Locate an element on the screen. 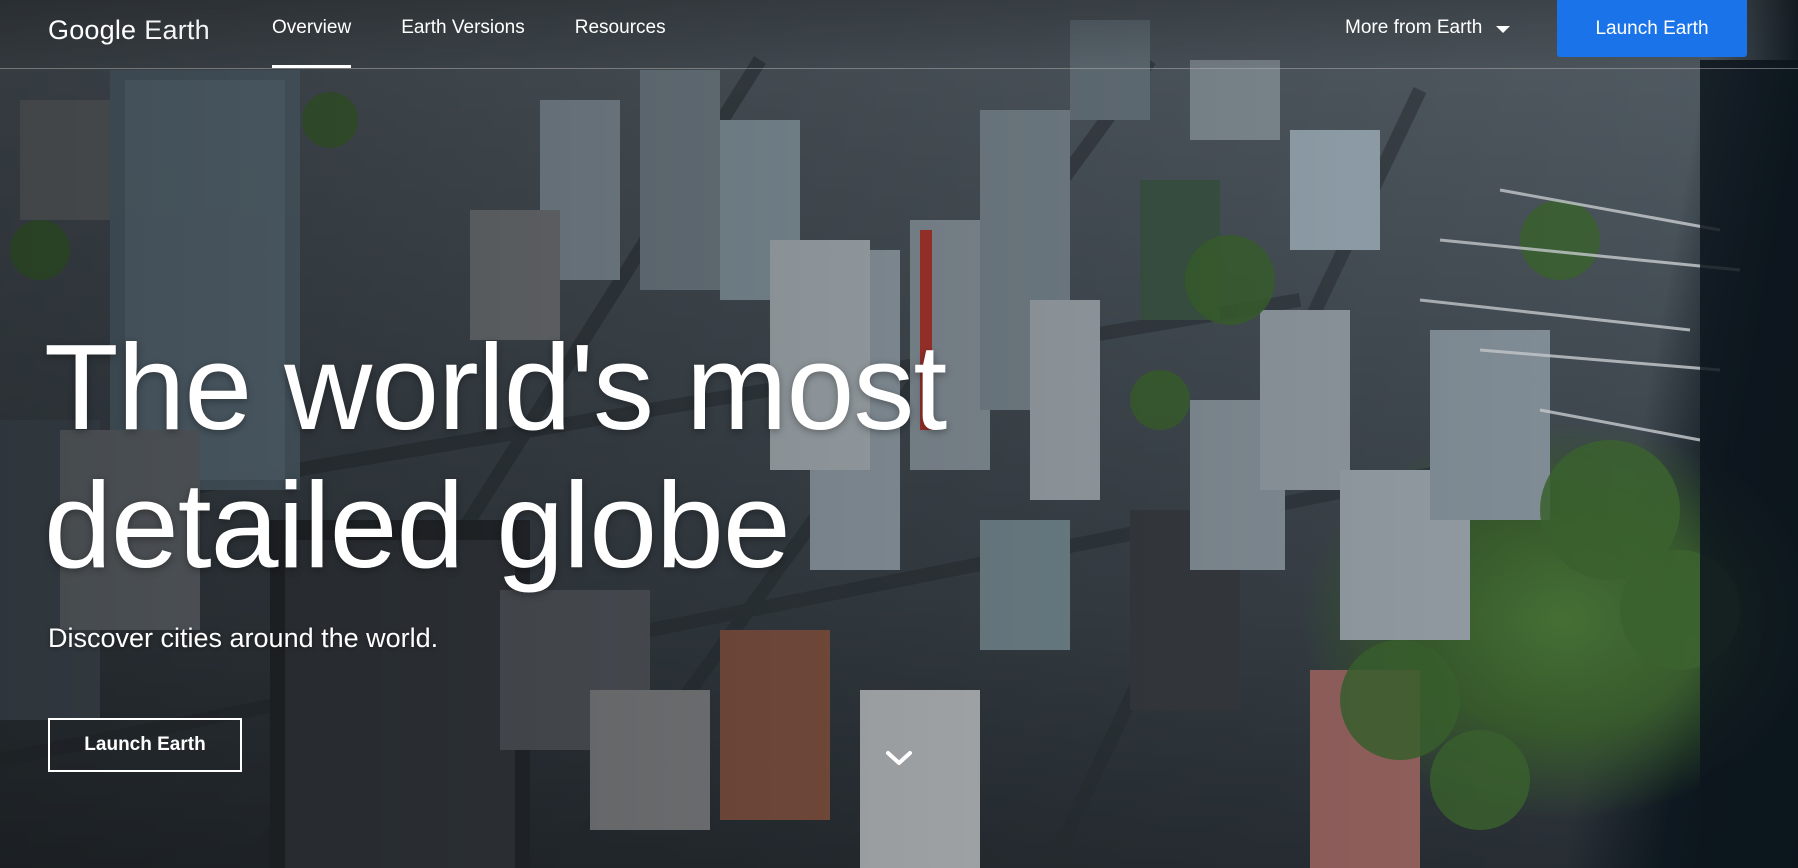 The width and height of the screenshot is (1798, 868). more-from-earth-dropdown: More from Earth is located at coordinates (1428, 28).